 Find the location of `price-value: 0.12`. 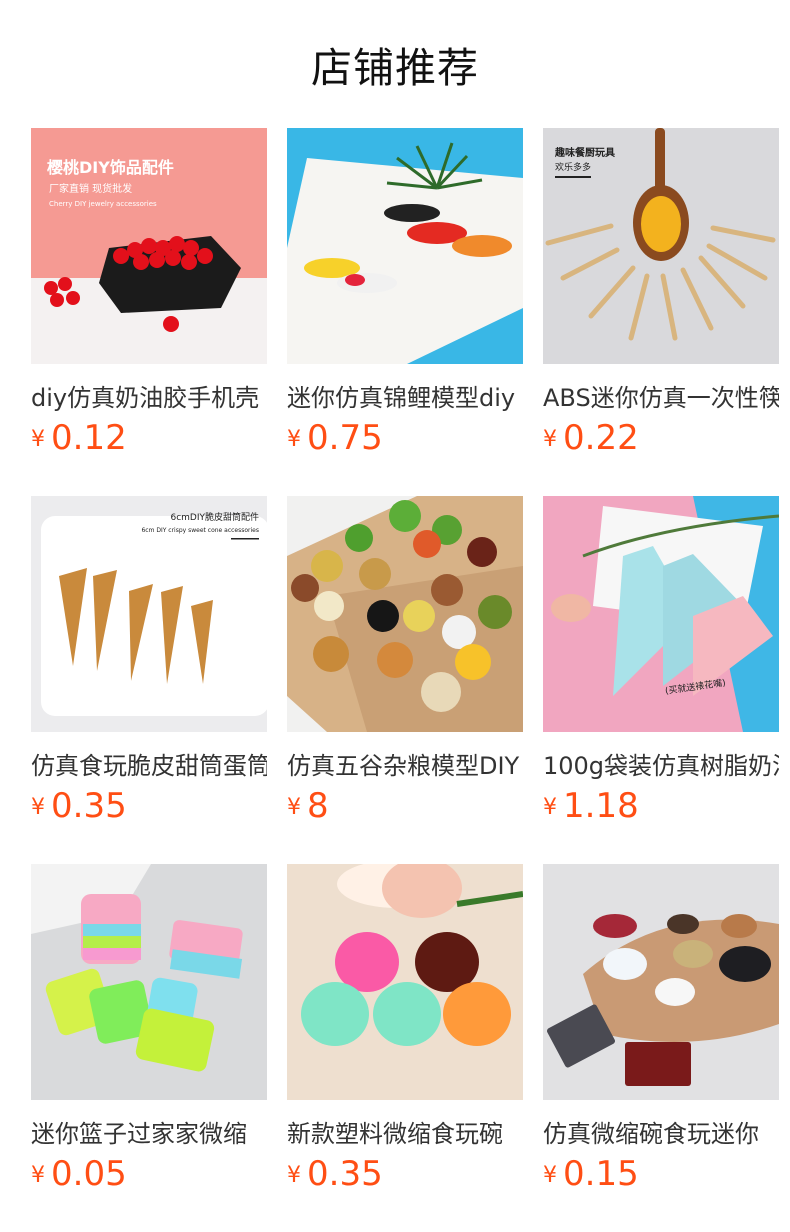

price-value: 0.12 is located at coordinates (89, 438).